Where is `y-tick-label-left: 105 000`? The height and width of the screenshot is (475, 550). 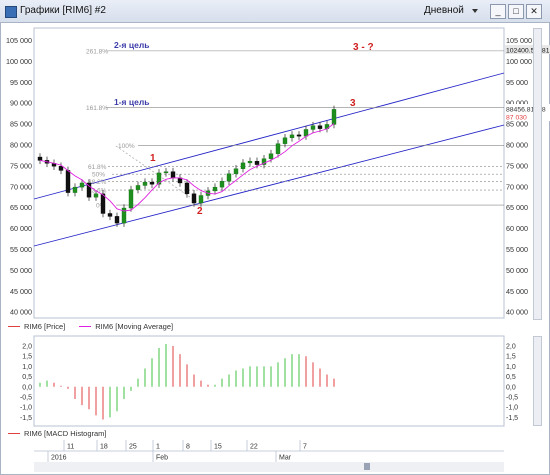 y-tick-label-left: 105 000 is located at coordinates (19, 40).